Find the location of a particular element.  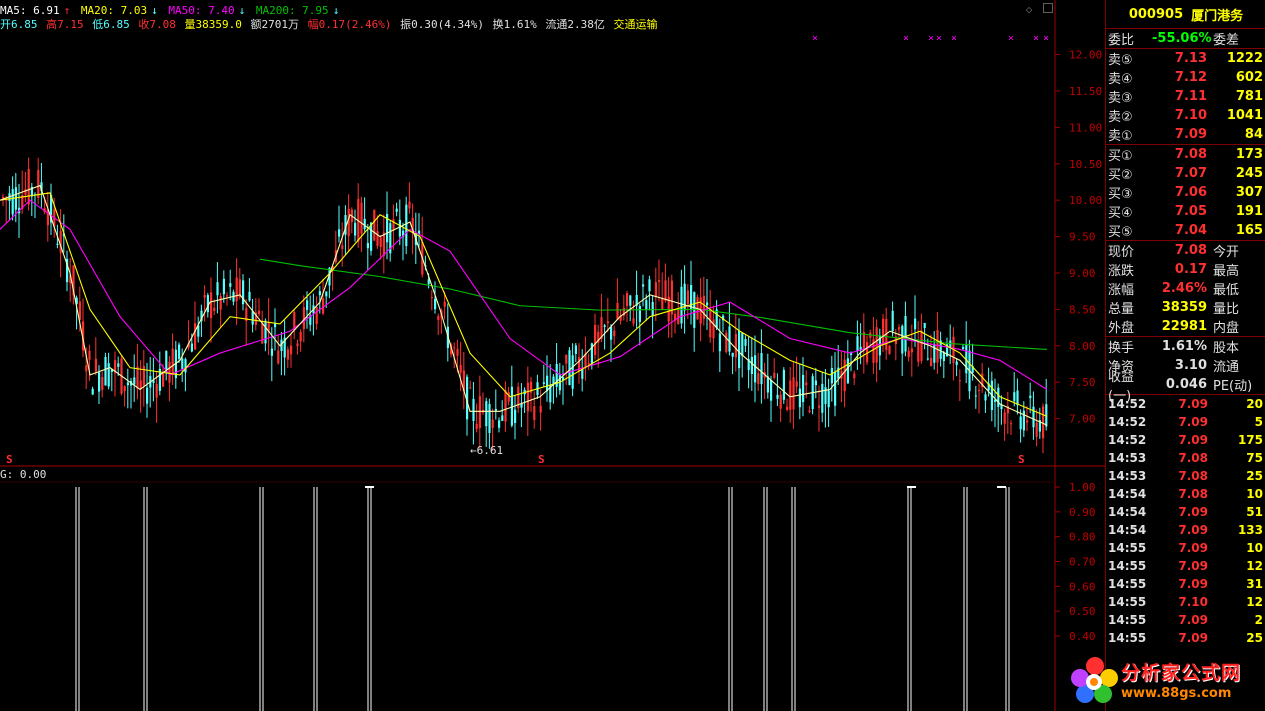

stat-row: 涨幅 2.46% 最低 is located at coordinates (1185, 288).